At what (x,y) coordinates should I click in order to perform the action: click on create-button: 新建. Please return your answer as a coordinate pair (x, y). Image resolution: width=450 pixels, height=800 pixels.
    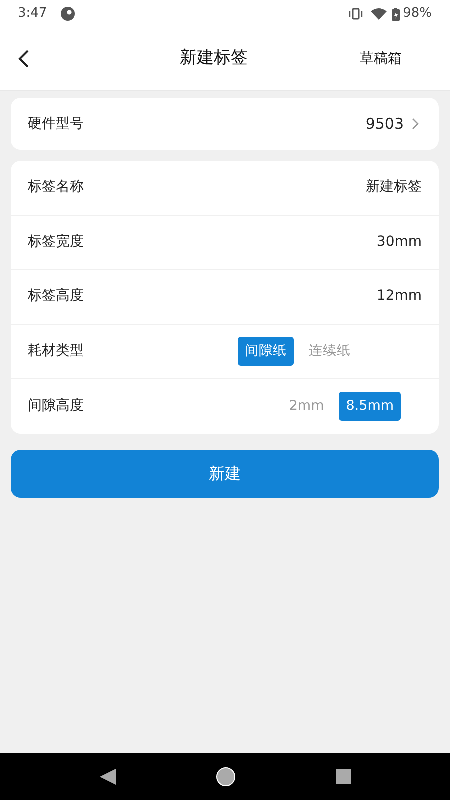
    Looking at the image, I should click on (225, 474).